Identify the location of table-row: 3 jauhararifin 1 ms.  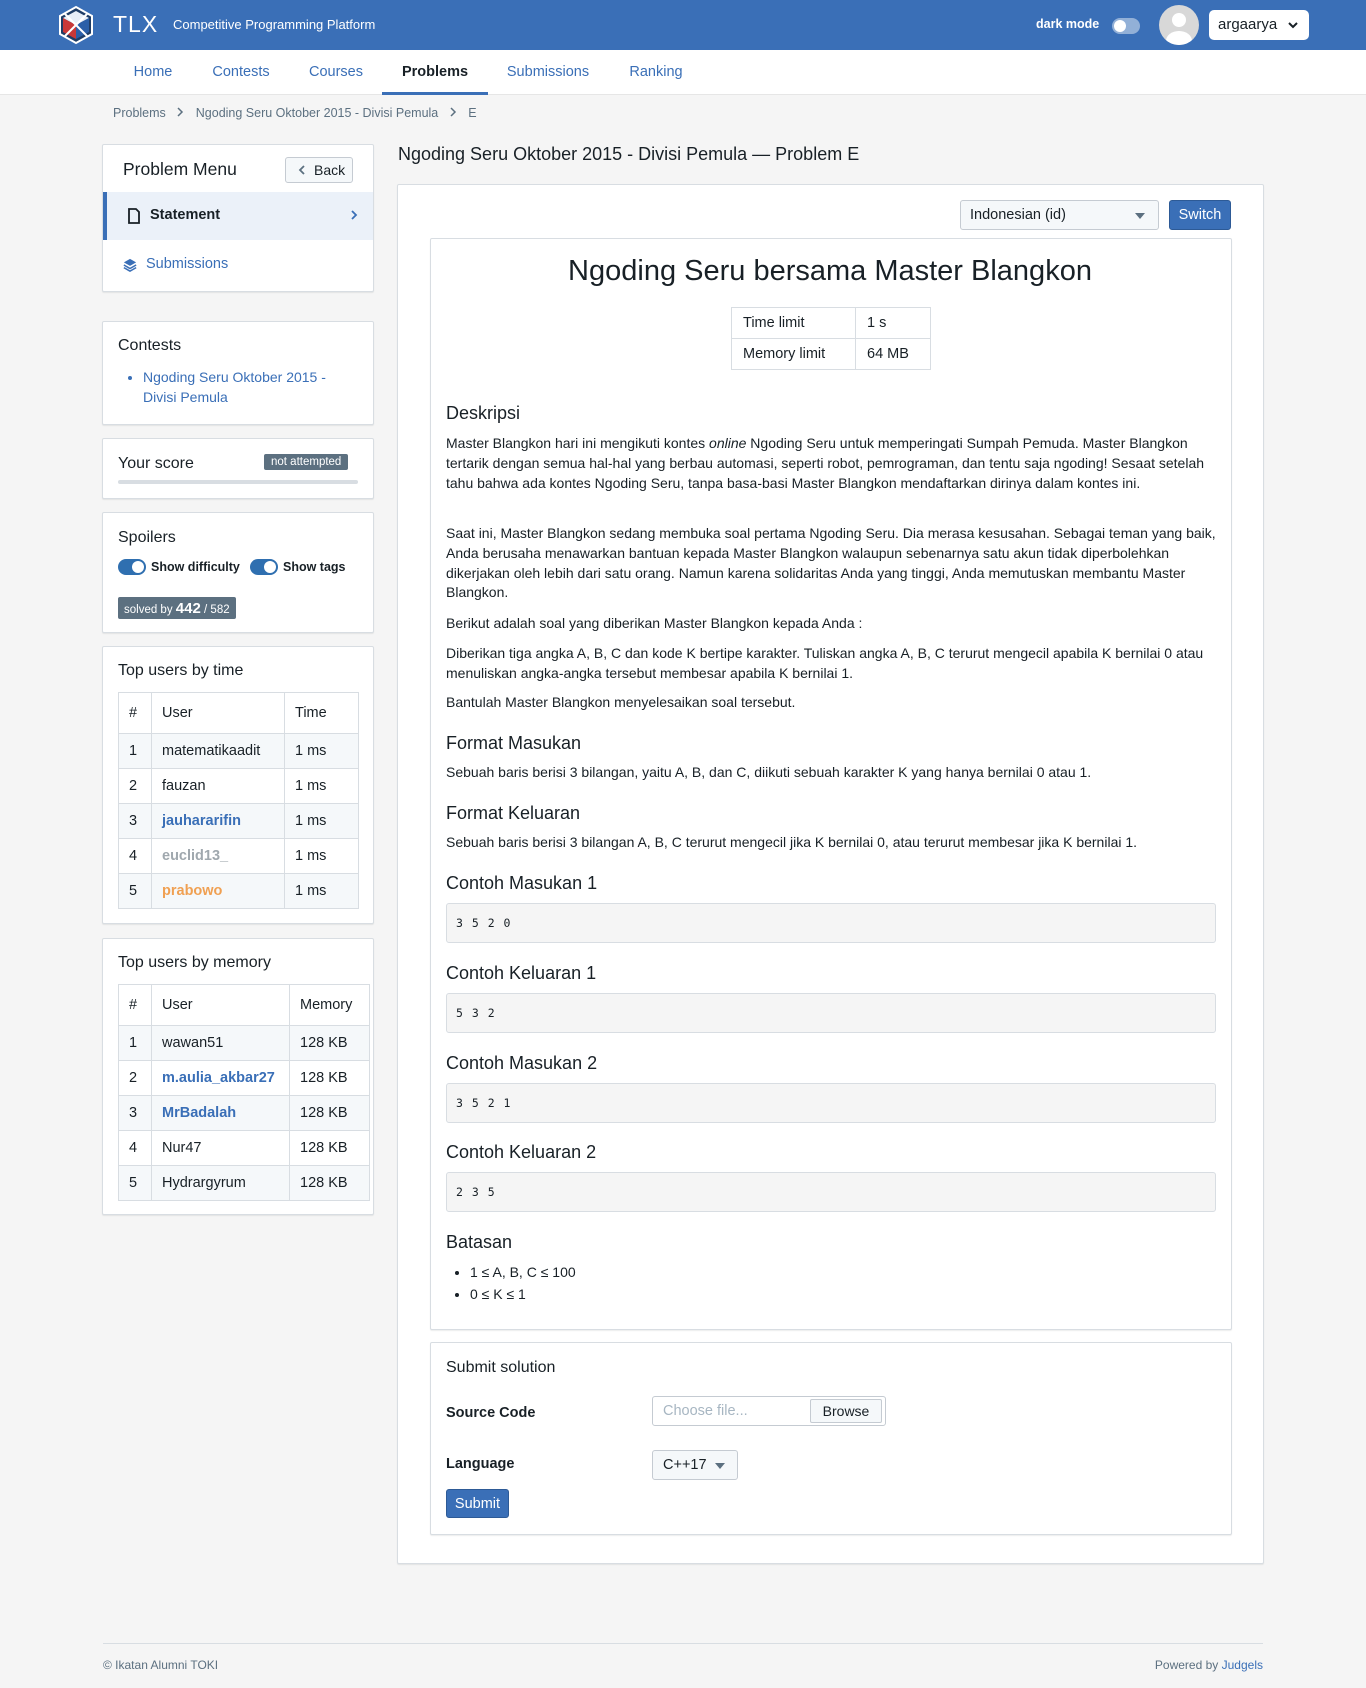
(238, 821).